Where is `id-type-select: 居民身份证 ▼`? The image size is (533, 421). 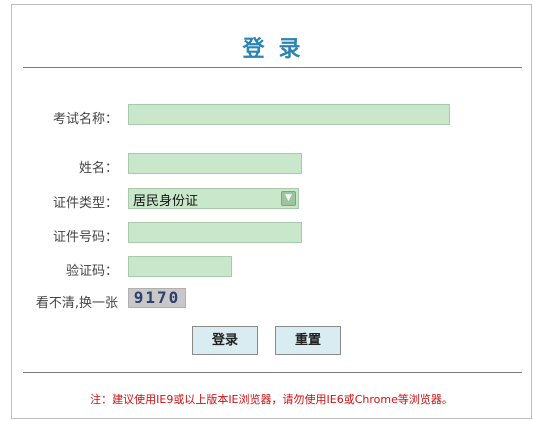 id-type-select: 居民身份证 ▼ is located at coordinates (213, 198).